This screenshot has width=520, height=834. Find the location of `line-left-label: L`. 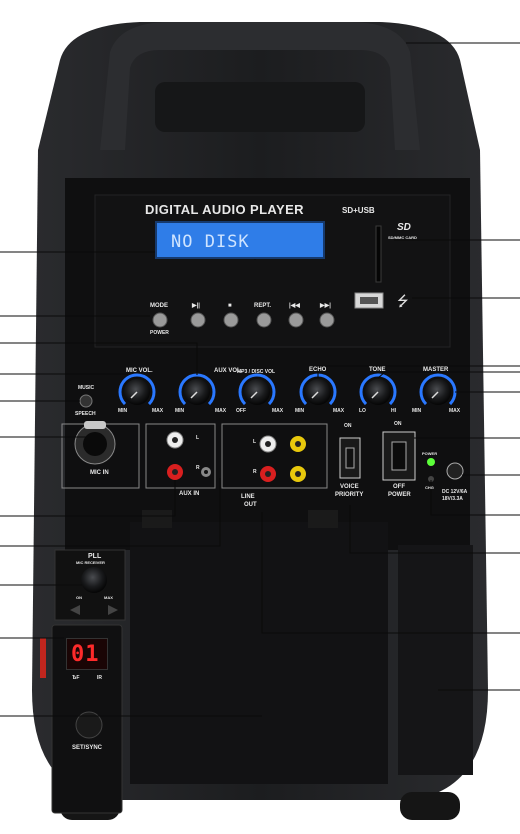

line-left-label: L is located at coordinates (255, 442).